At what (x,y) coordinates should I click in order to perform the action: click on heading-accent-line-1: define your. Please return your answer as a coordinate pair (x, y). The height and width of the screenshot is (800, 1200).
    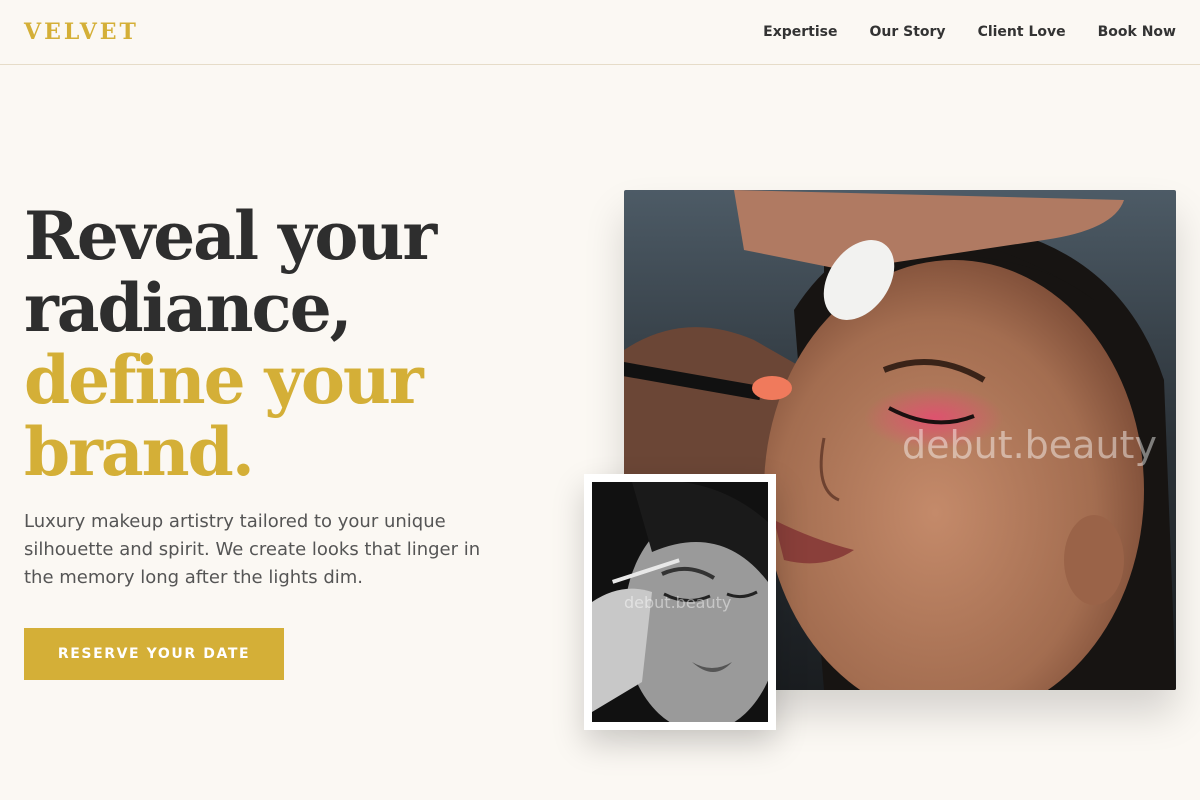
    Looking at the image, I should click on (224, 380).